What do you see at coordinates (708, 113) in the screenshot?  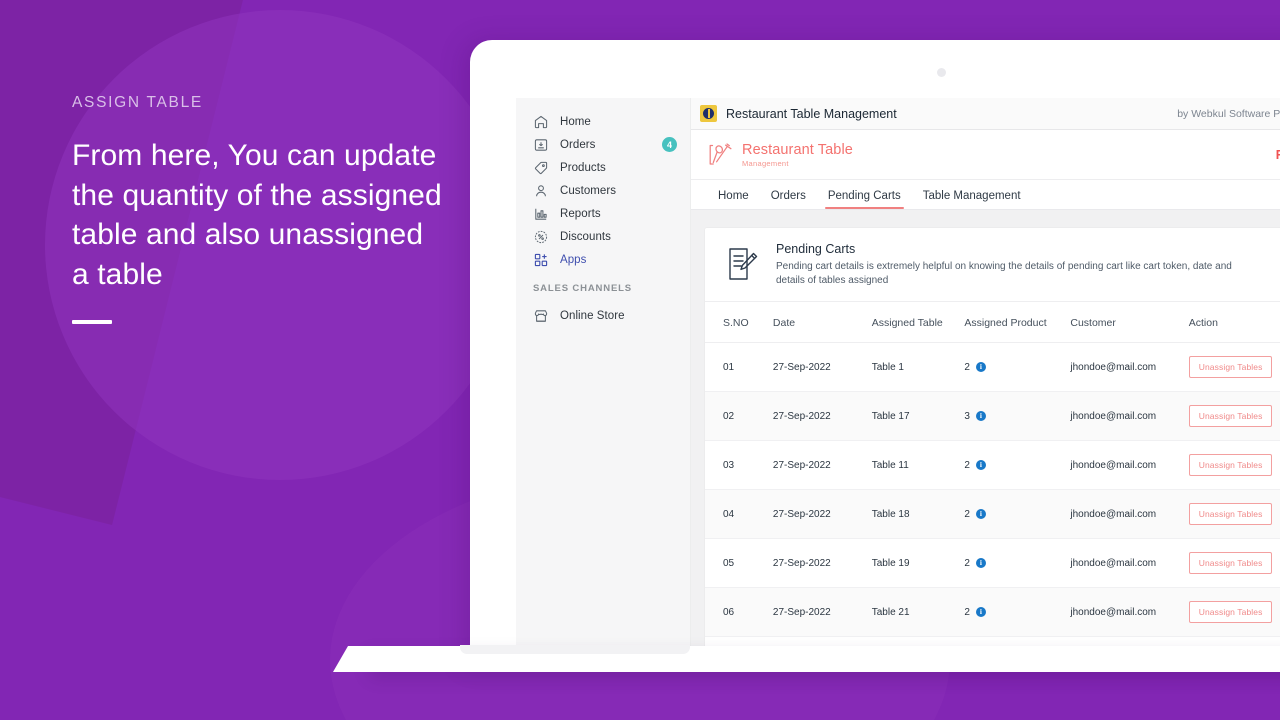 I see `app-logo-icon` at bounding box center [708, 113].